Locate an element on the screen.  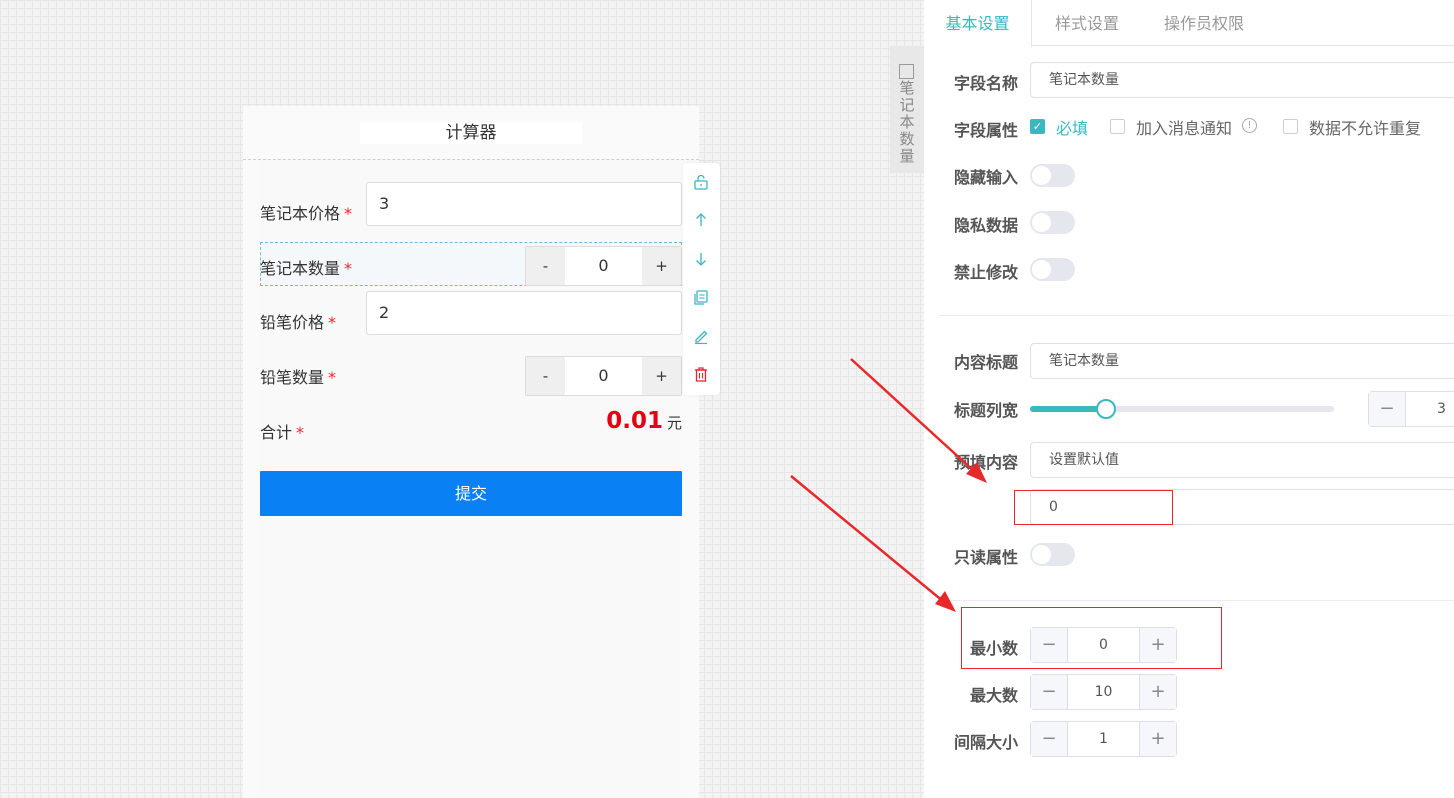
field-toolbar is located at coordinates (701, 279).